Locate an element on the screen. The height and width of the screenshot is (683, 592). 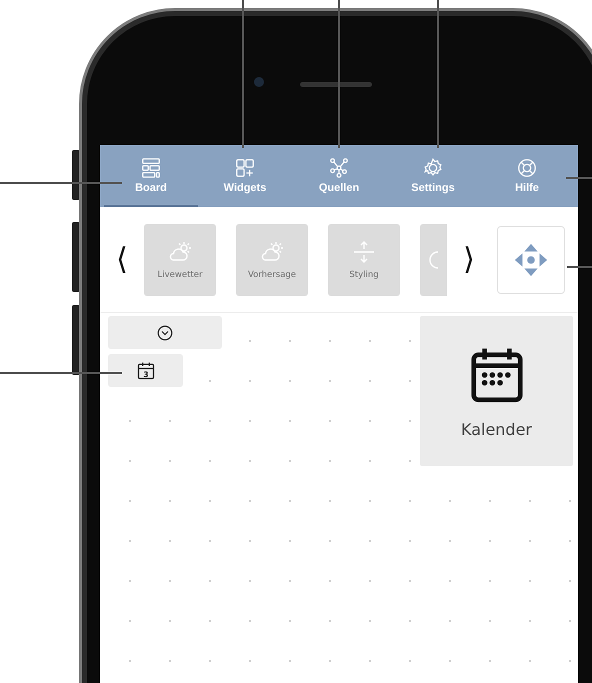
tab: Widgets is located at coordinates (245, 176).